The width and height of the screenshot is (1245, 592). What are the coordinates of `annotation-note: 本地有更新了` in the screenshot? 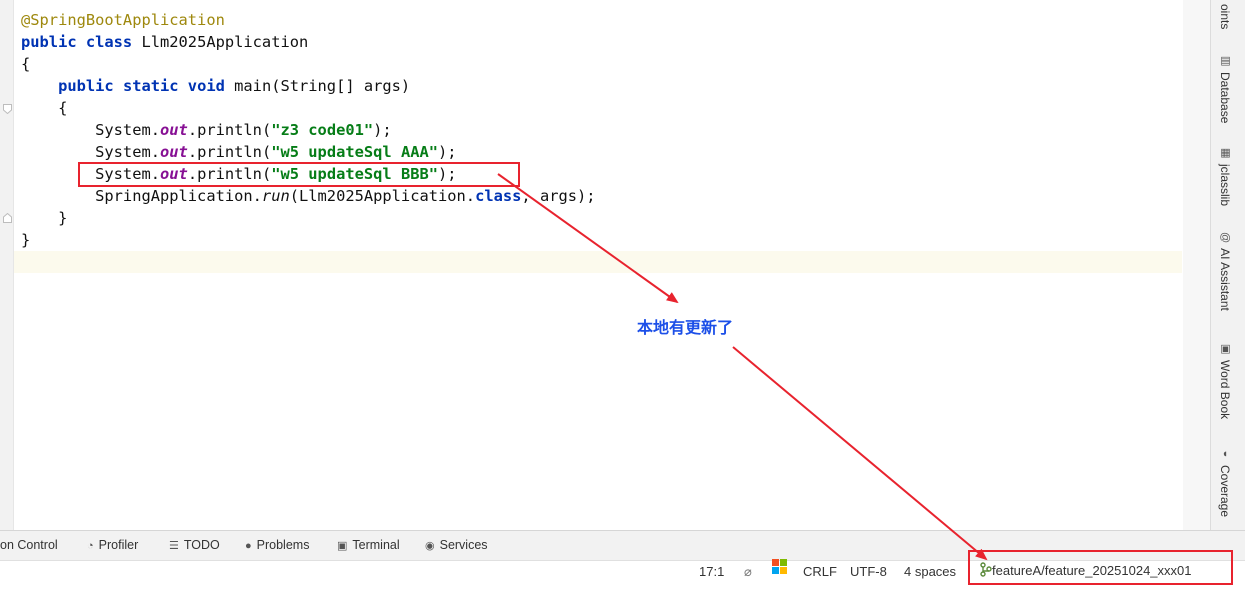 It's located at (685, 328).